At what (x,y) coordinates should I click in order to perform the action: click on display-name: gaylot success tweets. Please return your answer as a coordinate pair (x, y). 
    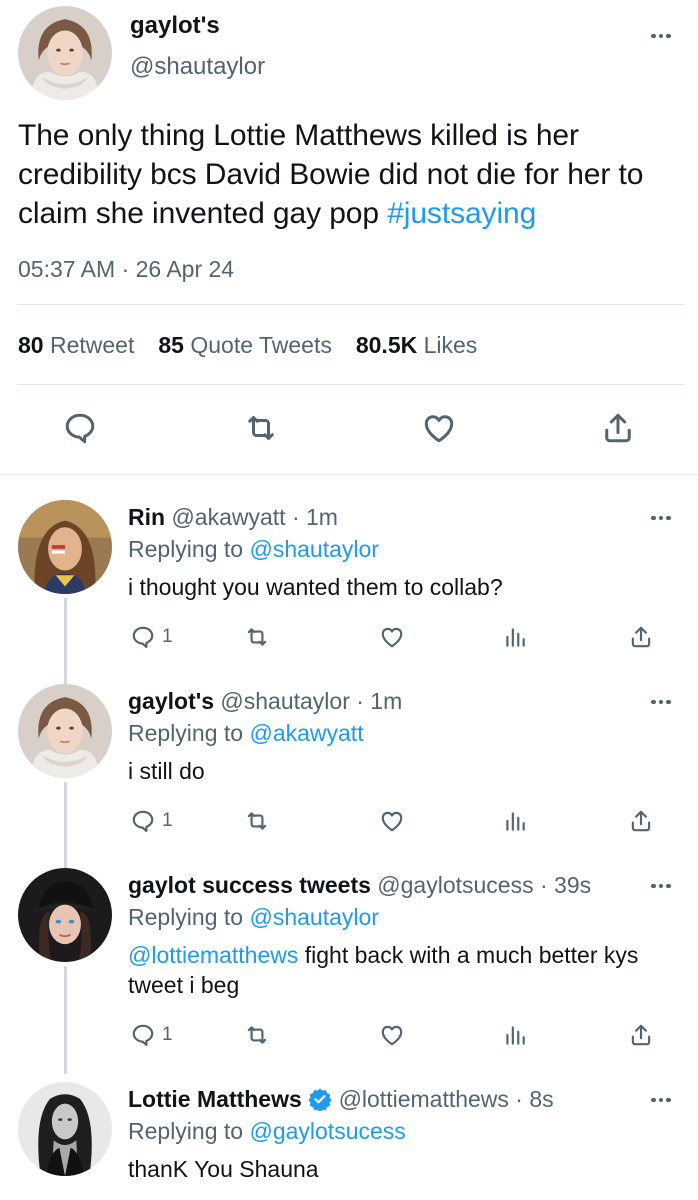
    Looking at the image, I should click on (249, 885).